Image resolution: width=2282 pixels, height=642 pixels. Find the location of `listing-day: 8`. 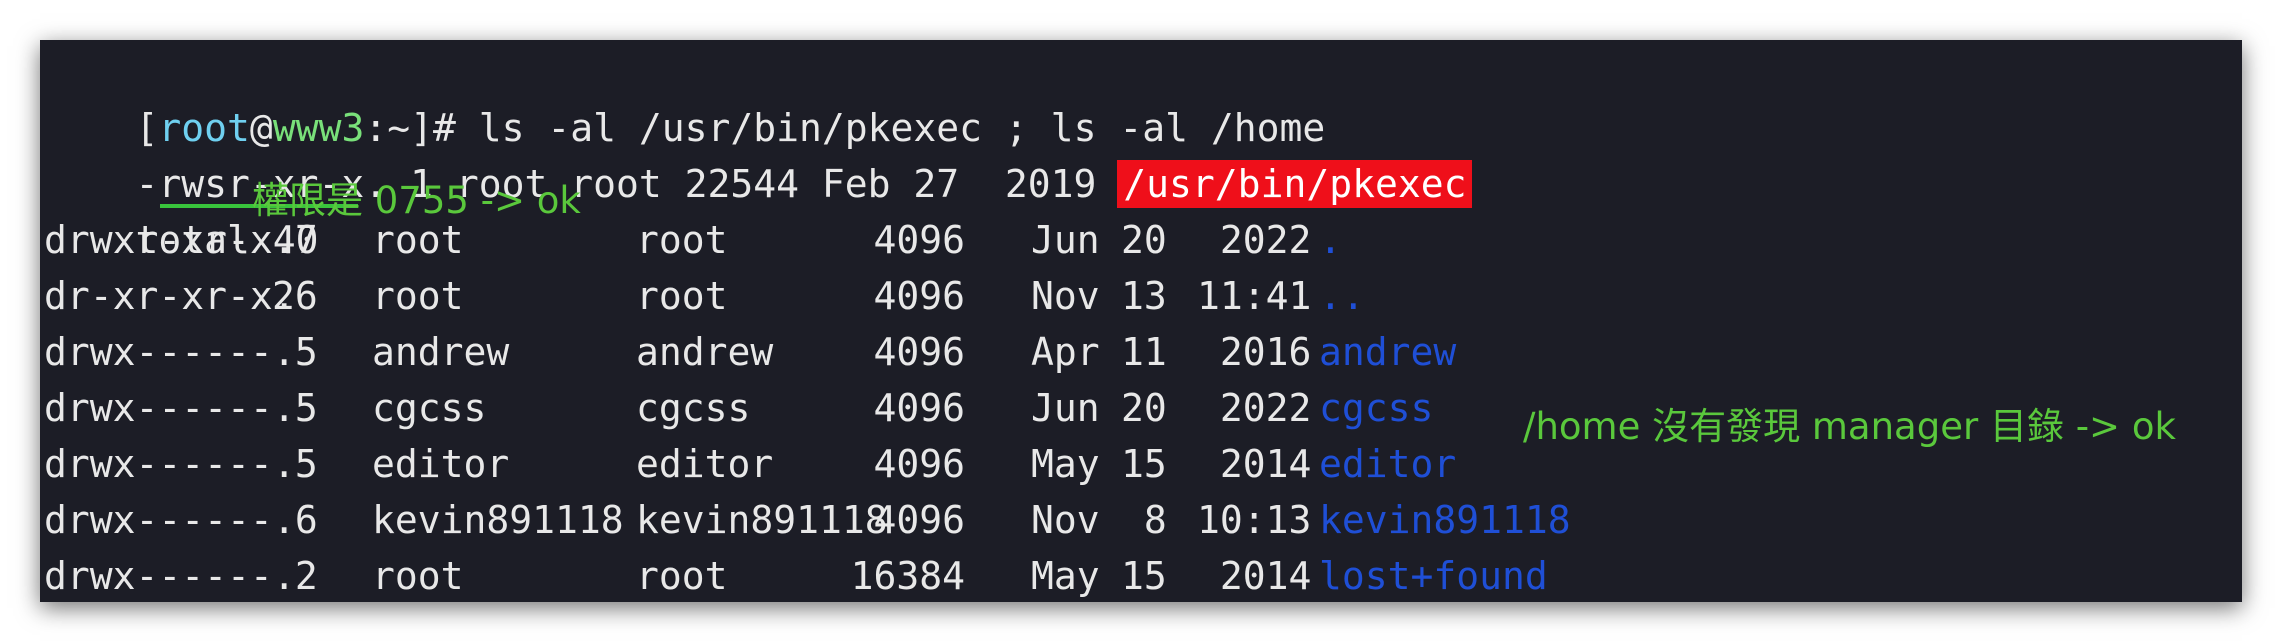

listing-day: 8 is located at coordinates (1144, 520).